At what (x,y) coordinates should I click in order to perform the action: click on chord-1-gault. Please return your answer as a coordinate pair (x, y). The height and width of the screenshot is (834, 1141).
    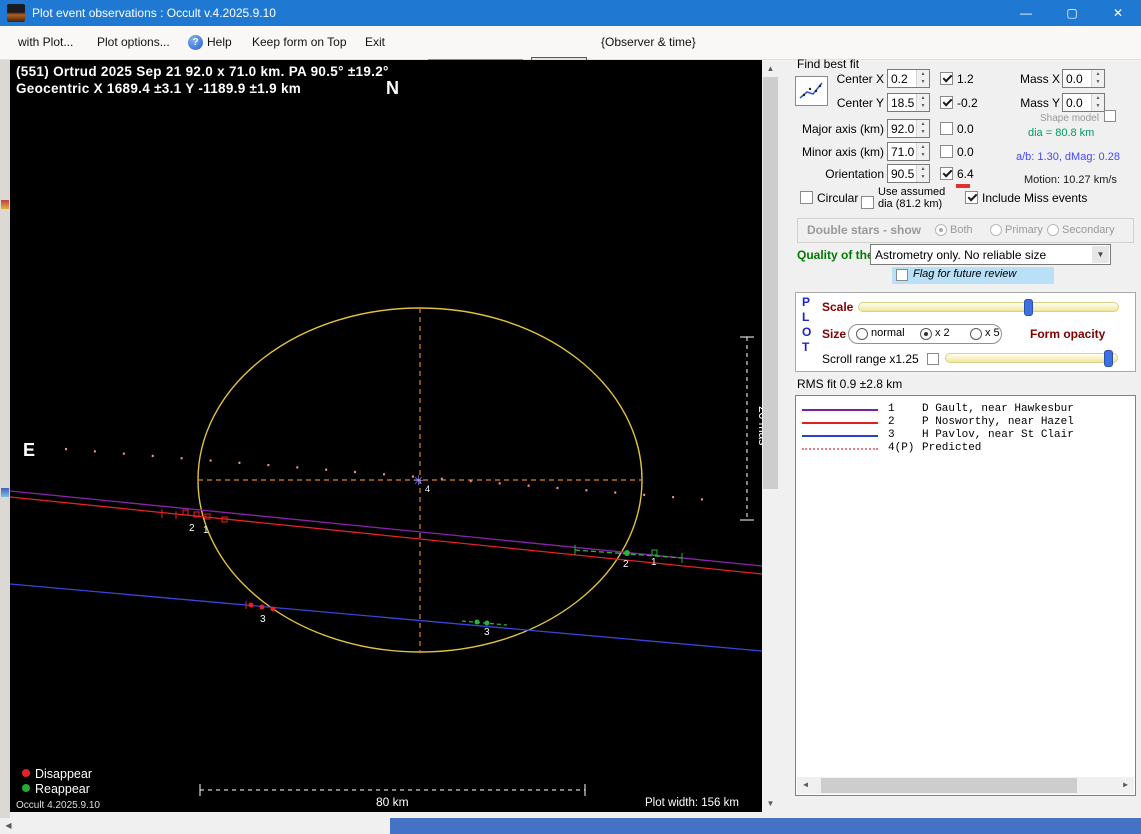
    Looking at the image, I should click on (386, 528).